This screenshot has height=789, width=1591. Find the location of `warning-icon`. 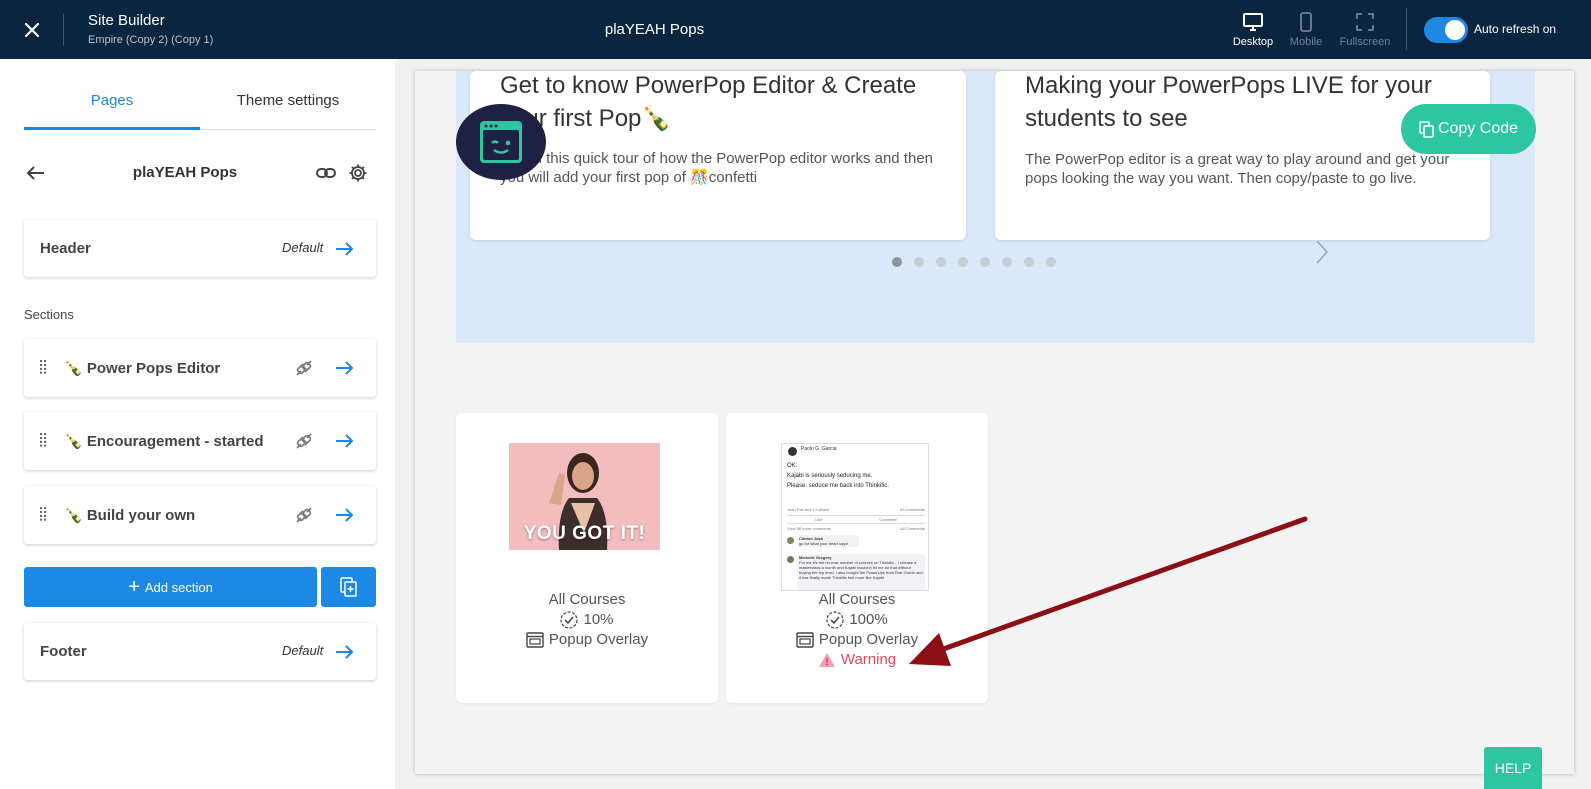

warning-icon is located at coordinates (826, 660).